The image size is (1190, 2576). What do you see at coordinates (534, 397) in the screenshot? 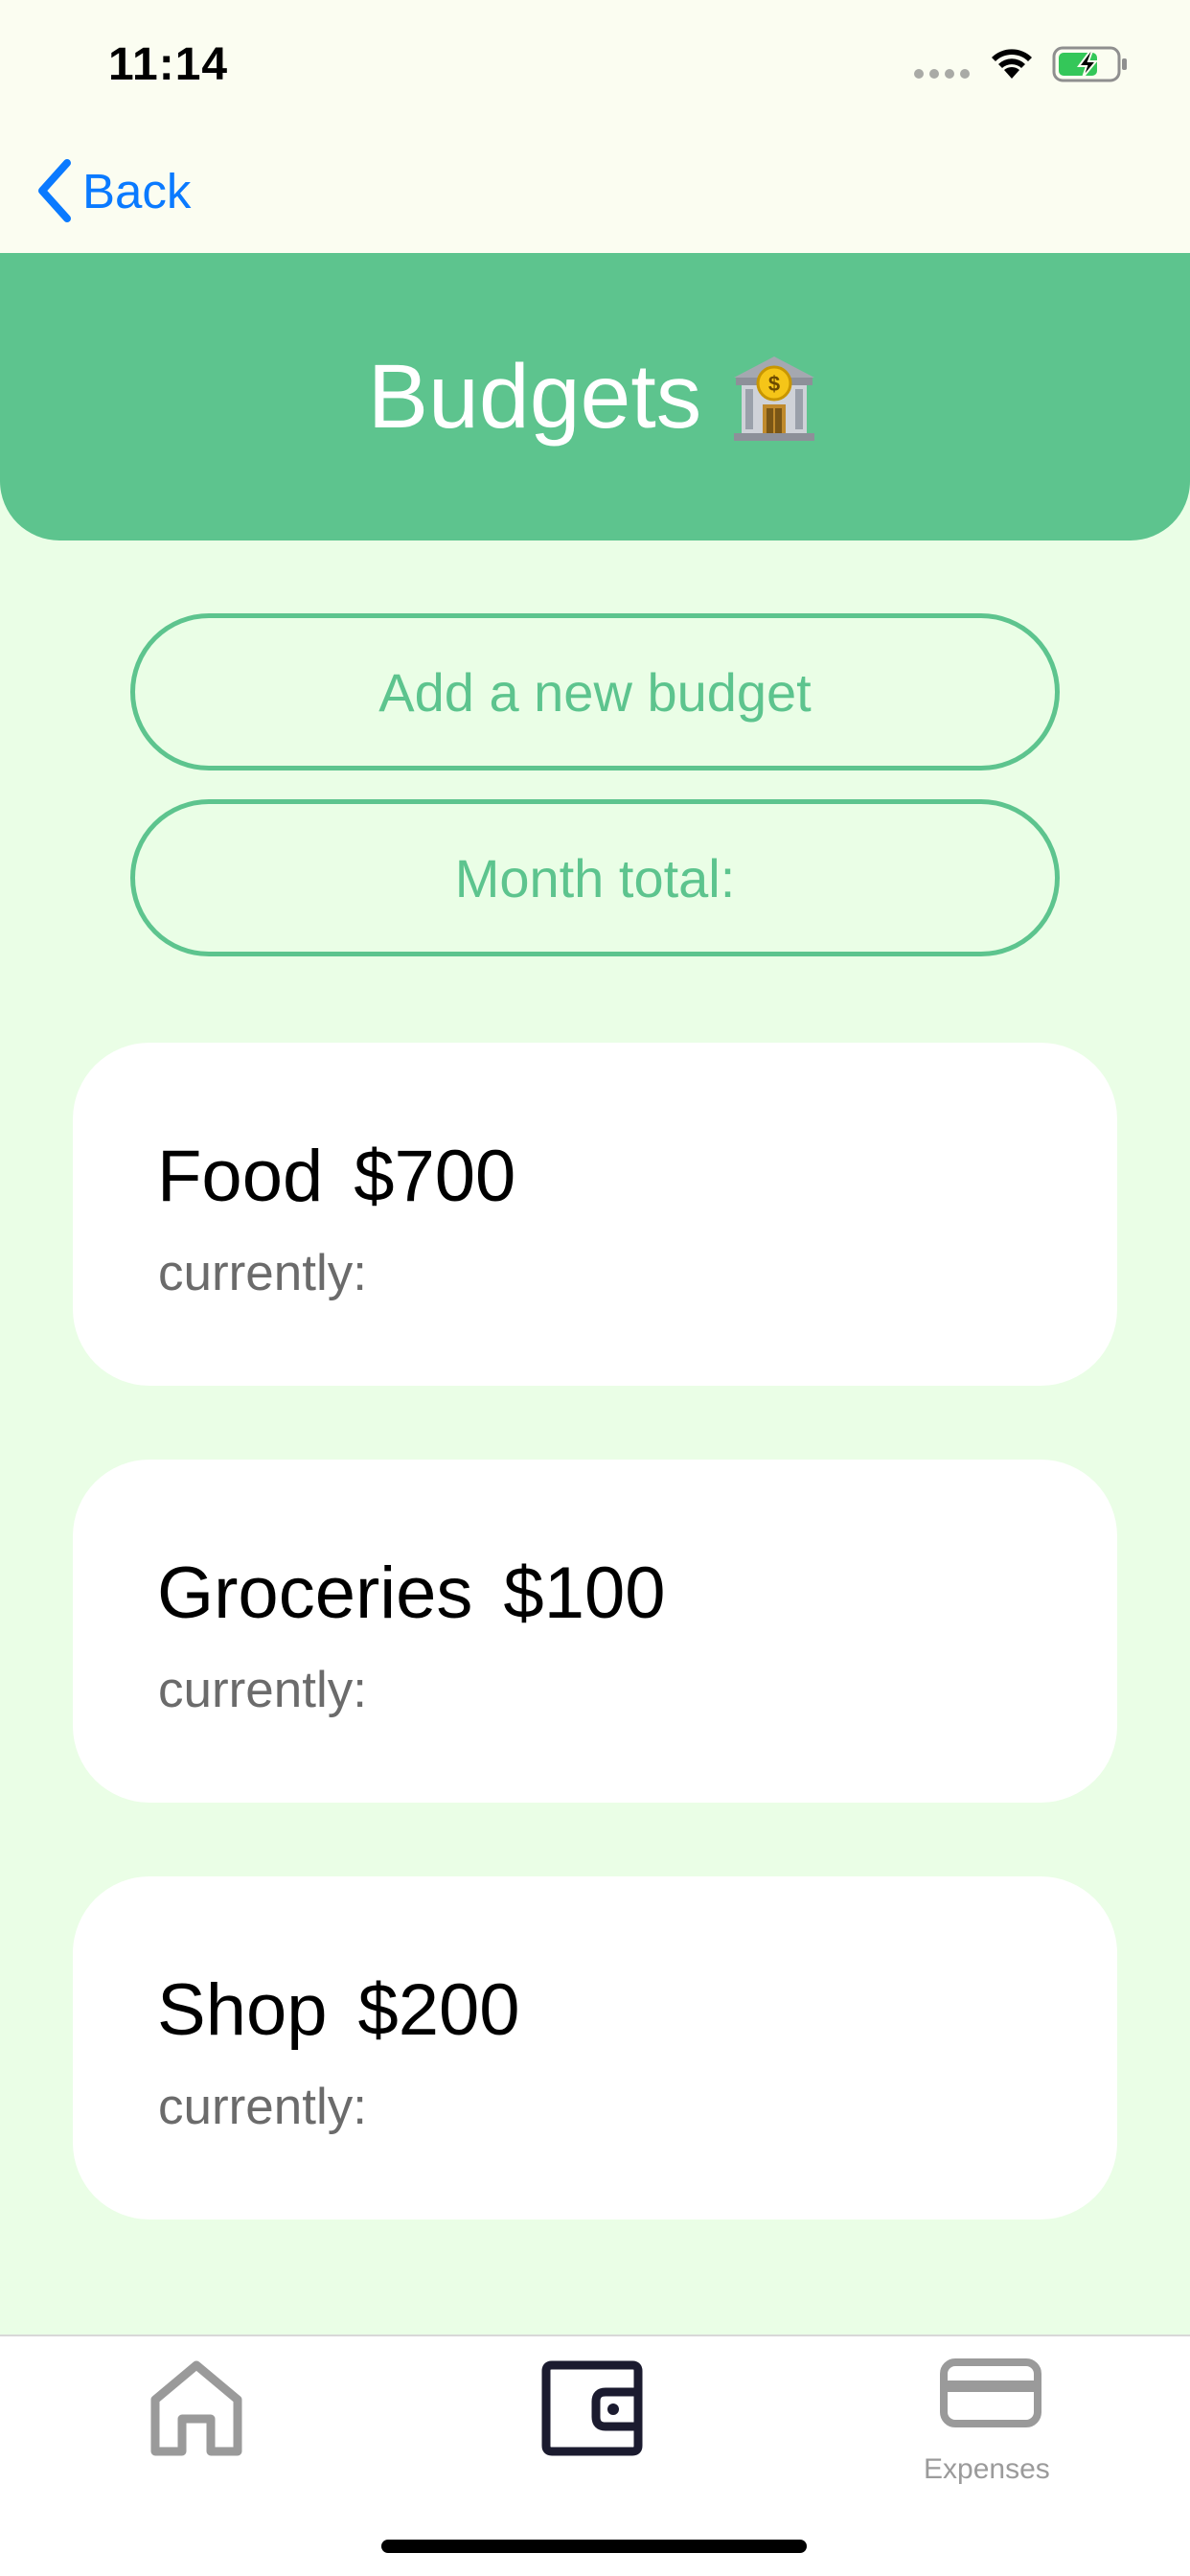
I see `page-title: Budgets` at bounding box center [534, 397].